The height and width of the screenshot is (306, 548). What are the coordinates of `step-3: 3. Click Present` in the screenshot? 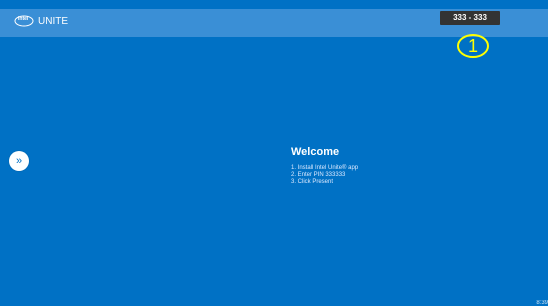 It's located at (312, 182).